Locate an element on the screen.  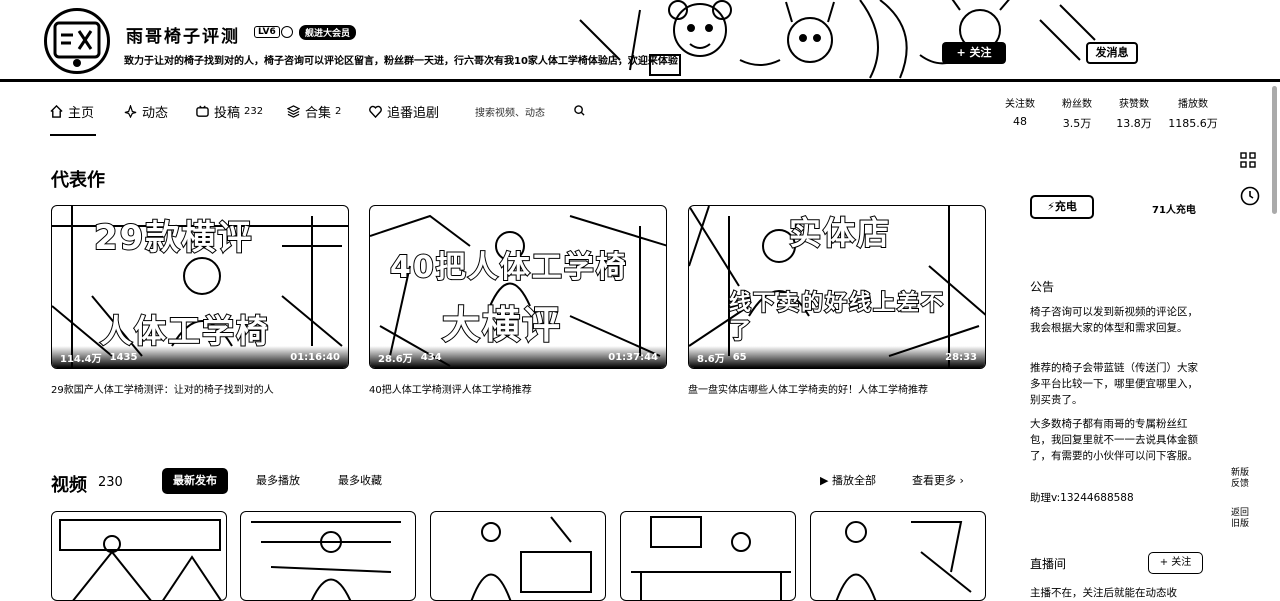
search-icon is located at coordinates (579, 110).